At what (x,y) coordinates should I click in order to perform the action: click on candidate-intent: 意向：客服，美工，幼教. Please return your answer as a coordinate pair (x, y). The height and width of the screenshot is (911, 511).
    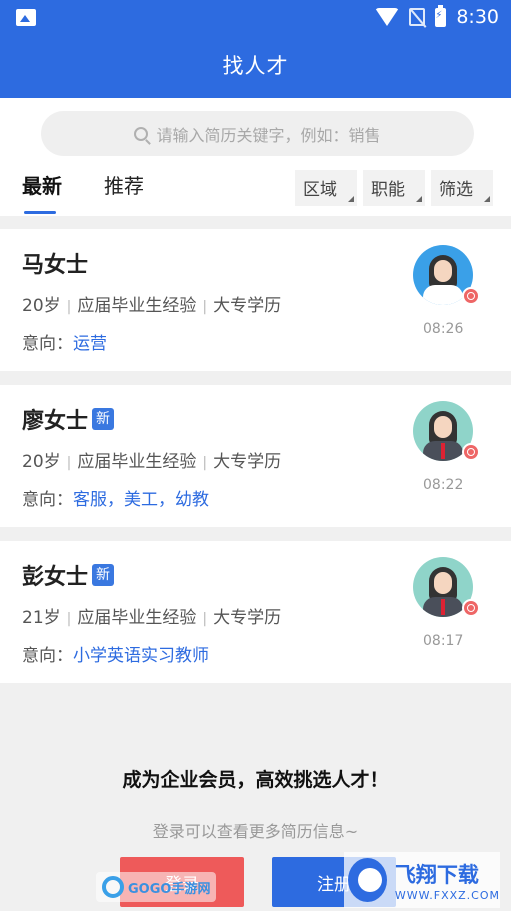
    Looking at the image, I should click on (115, 497).